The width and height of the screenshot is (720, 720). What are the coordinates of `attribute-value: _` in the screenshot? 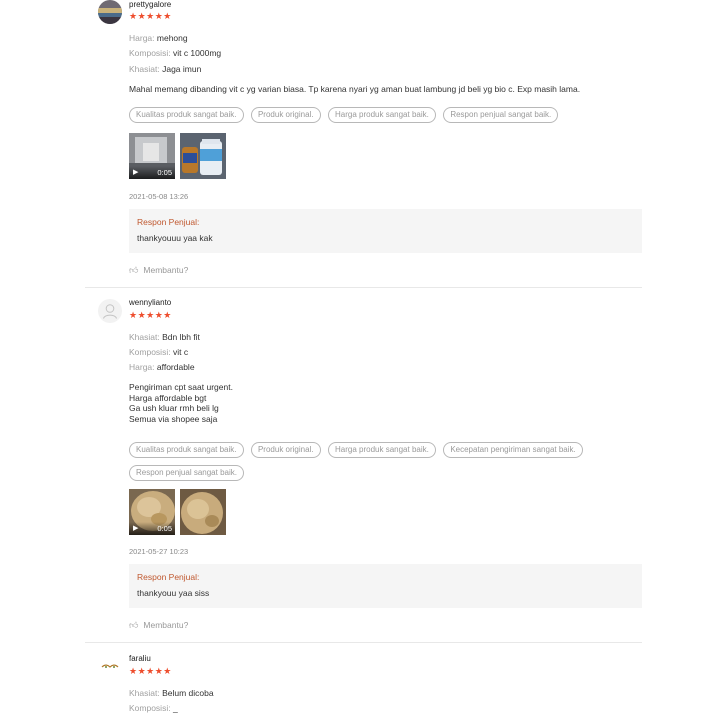 It's located at (175, 708).